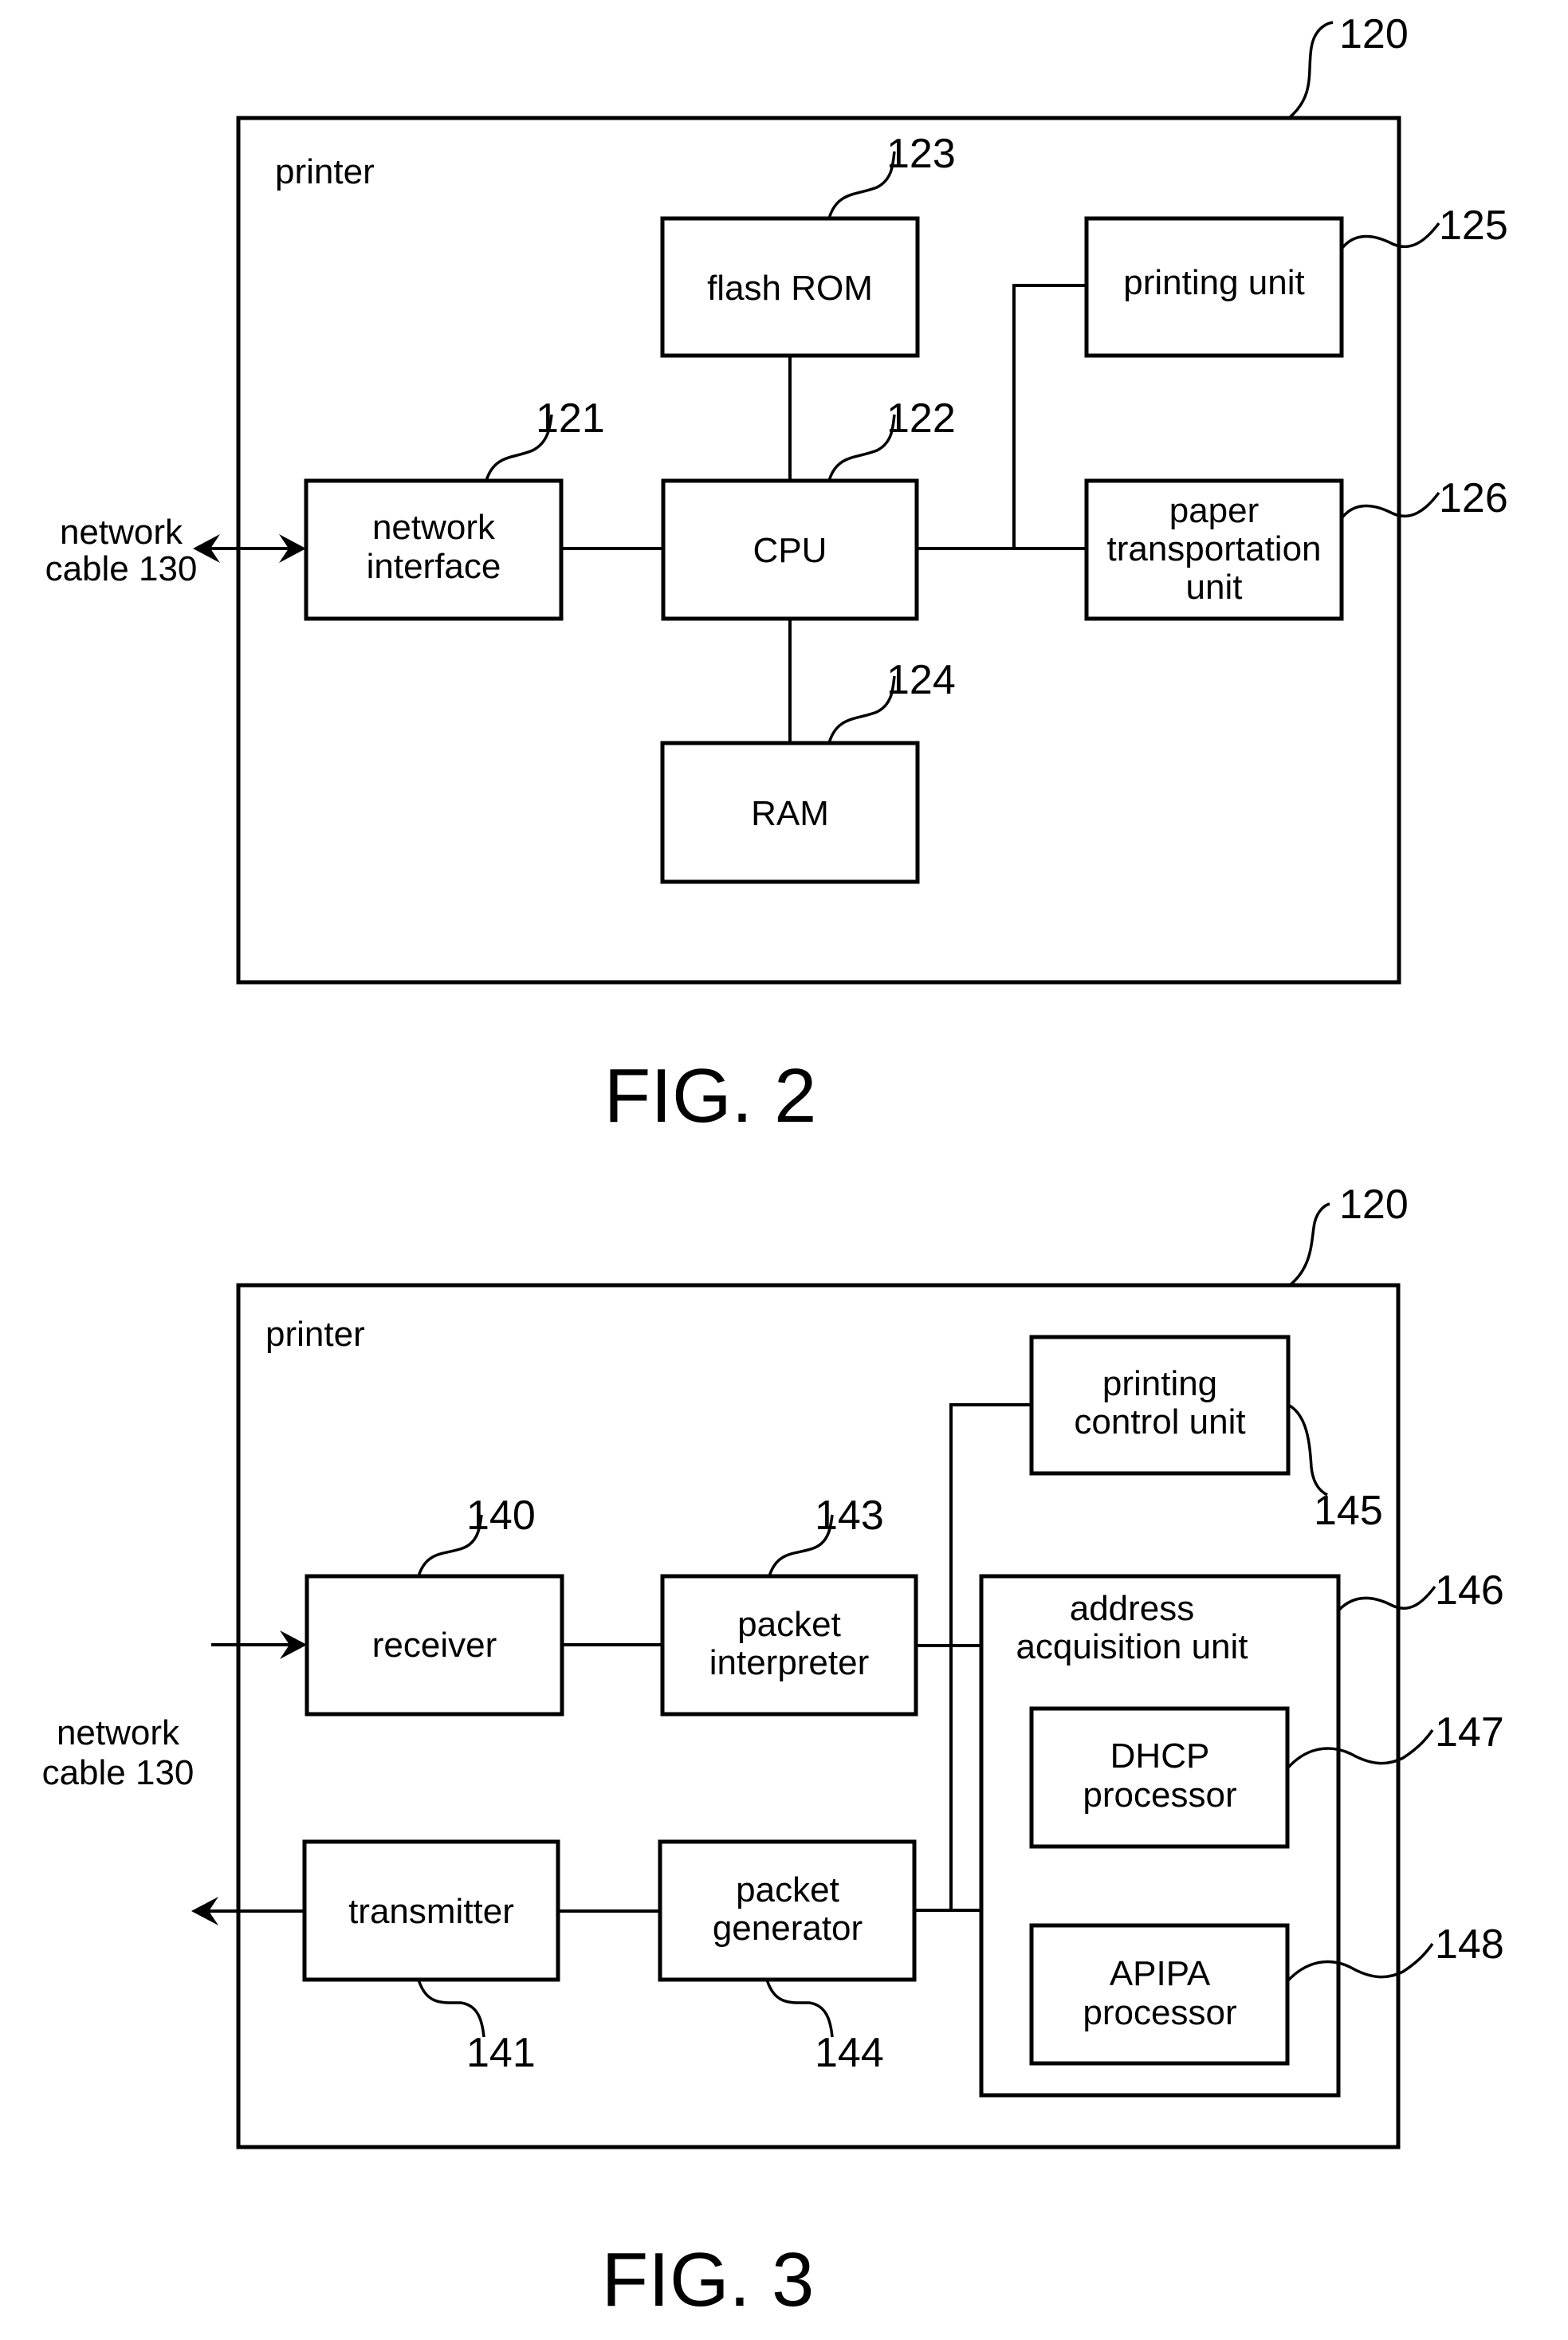 Image resolution: width=1568 pixels, height=2340 pixels. I want to click on block-label: transmitter, so click(431, 1911).